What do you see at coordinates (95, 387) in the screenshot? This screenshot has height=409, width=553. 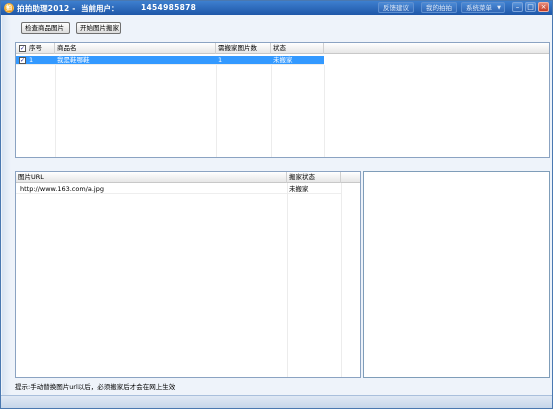 I see `status-tip: 提示:手动替换图片url以后，必须搬家后才会在网上生效` at bounding box center [95, 387].